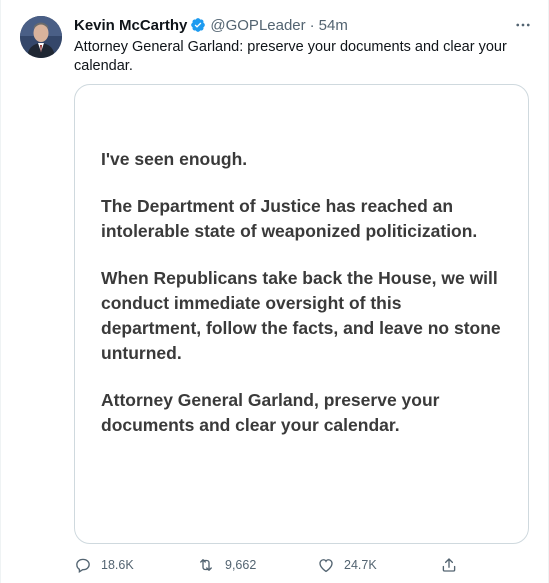 This screenshot has width=549, height=583. I want to click on retweet-button: 9,662, so click(226, 565).